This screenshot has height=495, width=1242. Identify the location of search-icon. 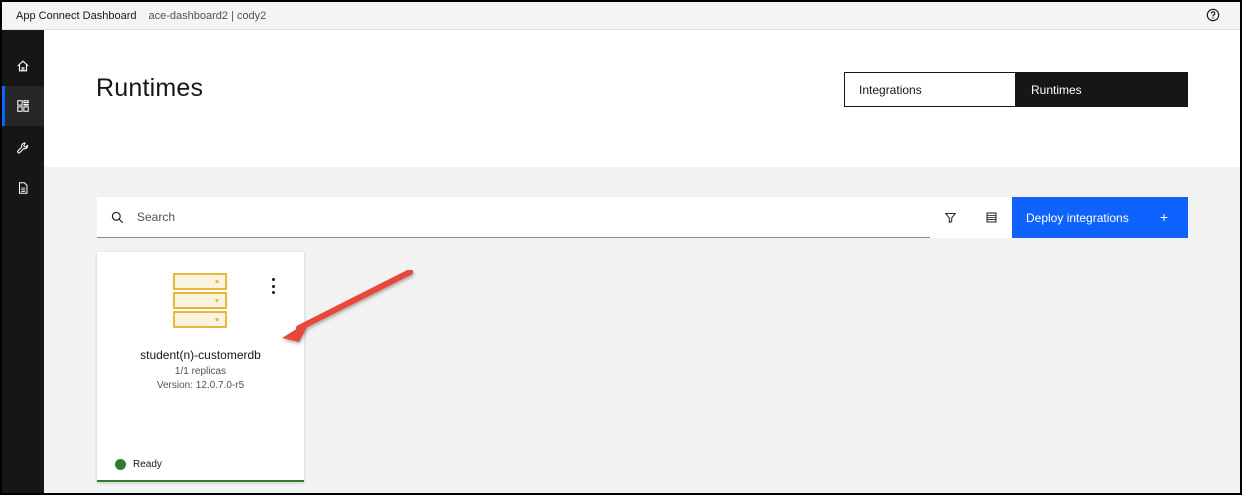
(117, 217).